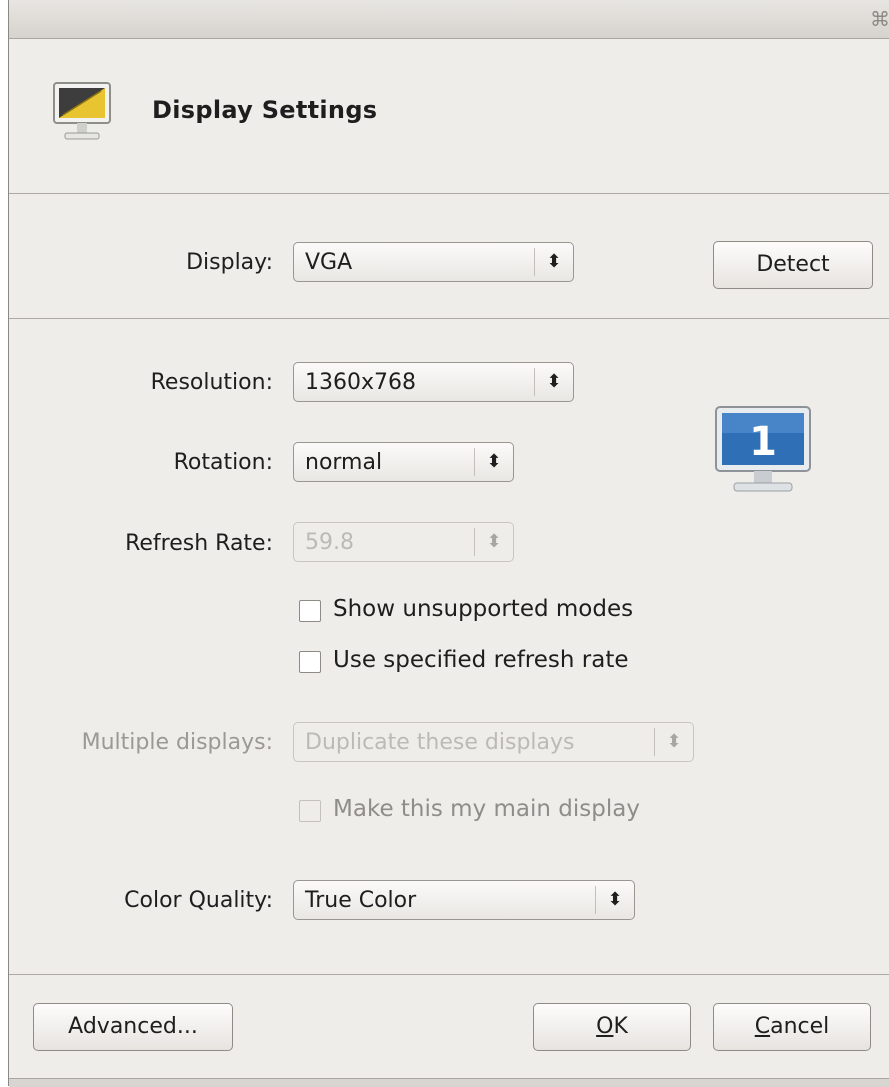 This screenshot has width=889, height=1087. What do you see at coordinates (199, 543) in the screenshot?
I see `refresh-rate-label: Refresh Rate:` at bounding box center [199, 543].